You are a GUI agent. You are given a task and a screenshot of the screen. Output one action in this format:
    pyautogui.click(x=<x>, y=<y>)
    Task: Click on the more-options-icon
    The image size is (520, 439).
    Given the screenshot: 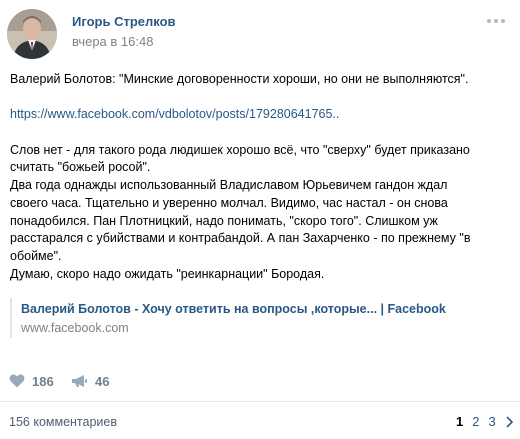 What is the action you would take?
    pyautogui.click(x=496, y=21)
    